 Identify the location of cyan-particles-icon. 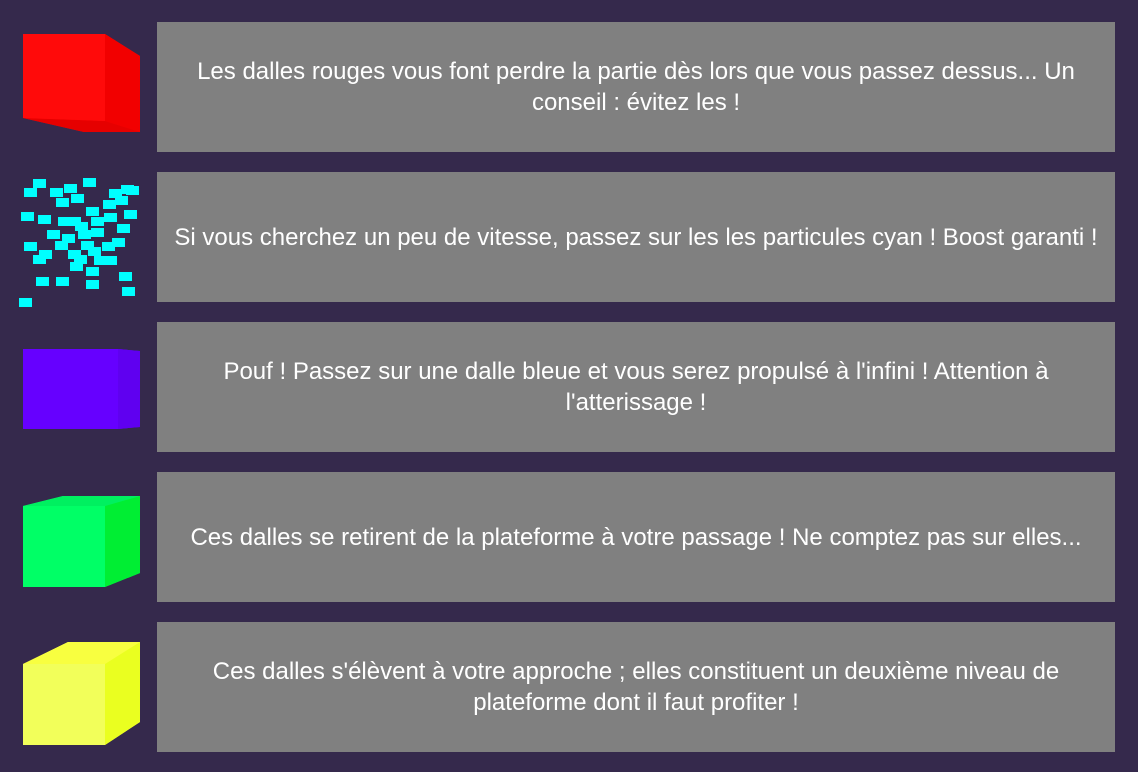
(81, 239).